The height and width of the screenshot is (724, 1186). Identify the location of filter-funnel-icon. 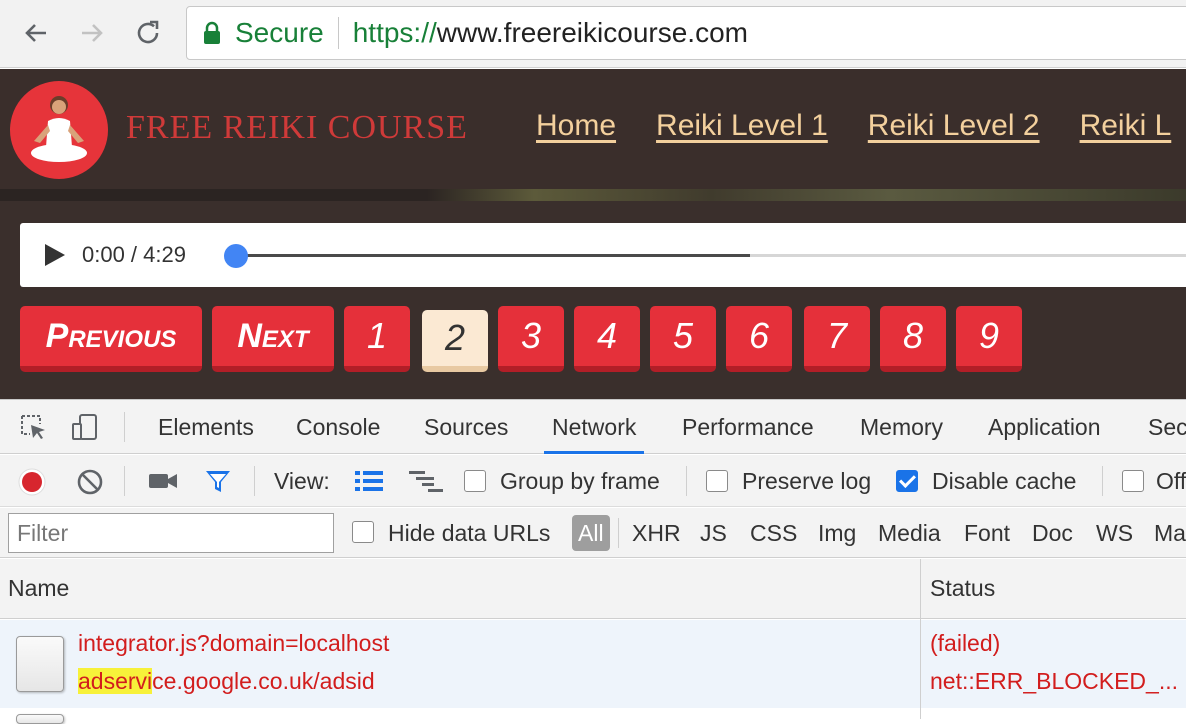
(218, 481).